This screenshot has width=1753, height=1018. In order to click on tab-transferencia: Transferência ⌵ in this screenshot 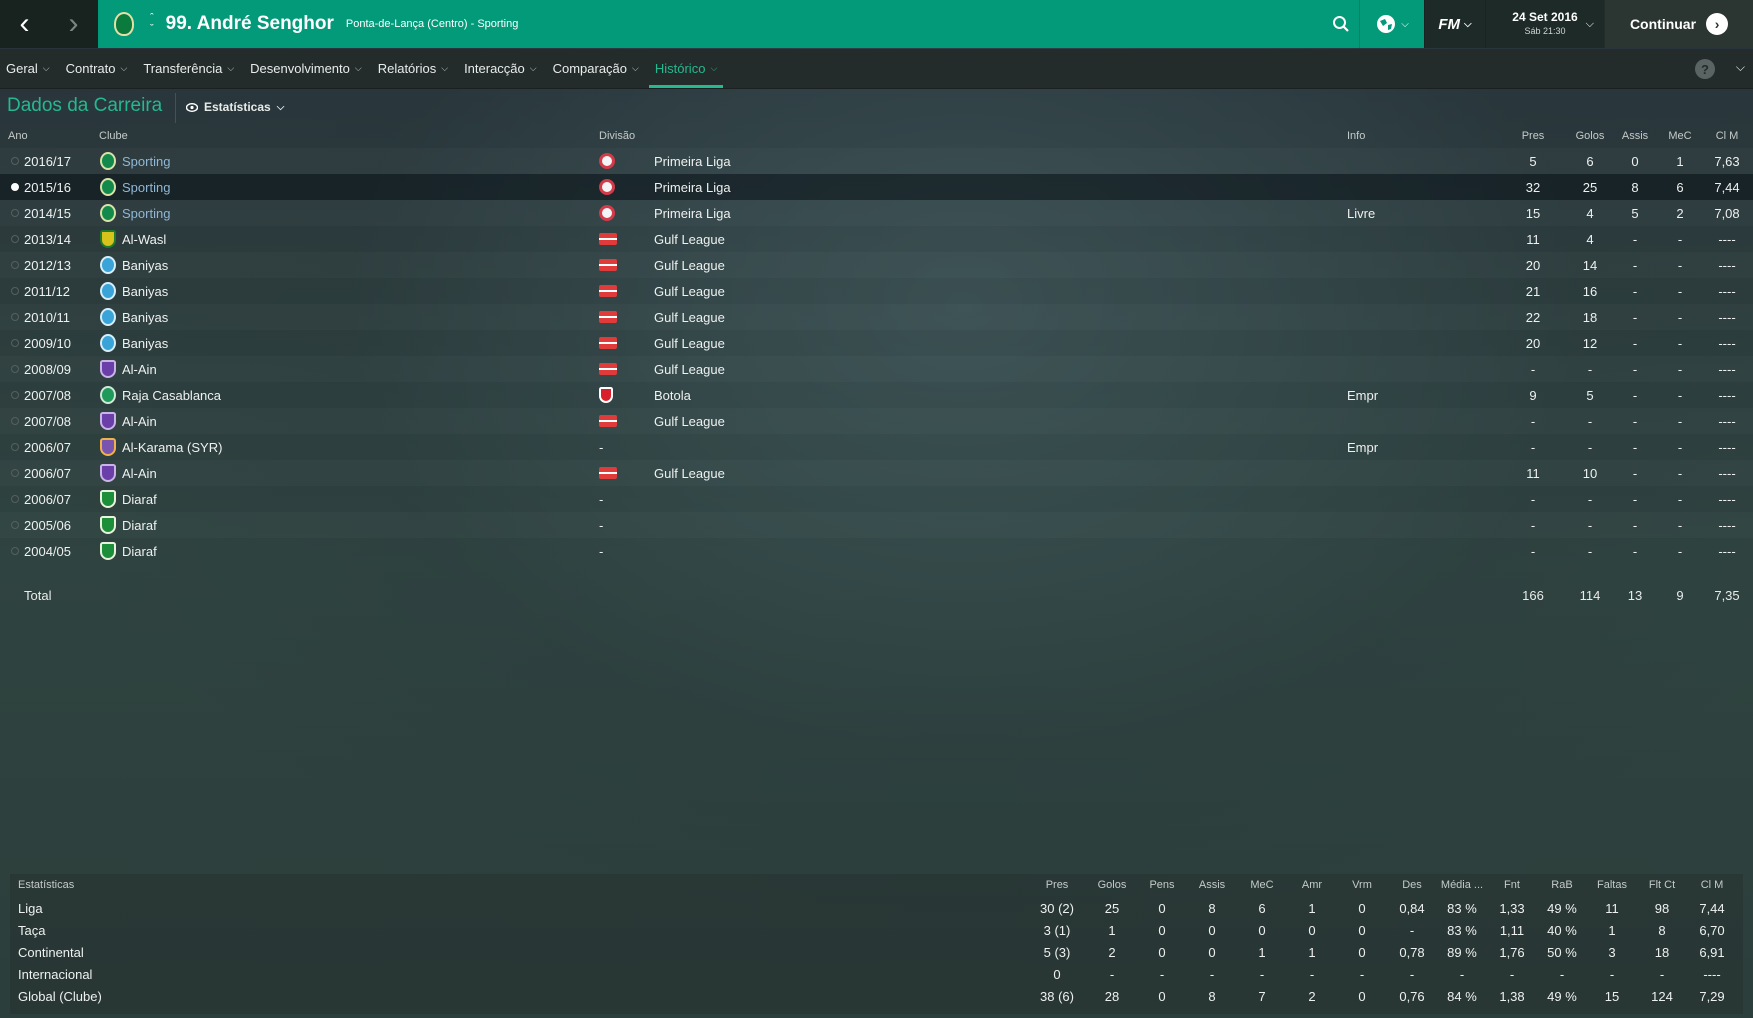, I will do `click(188, 68)`.